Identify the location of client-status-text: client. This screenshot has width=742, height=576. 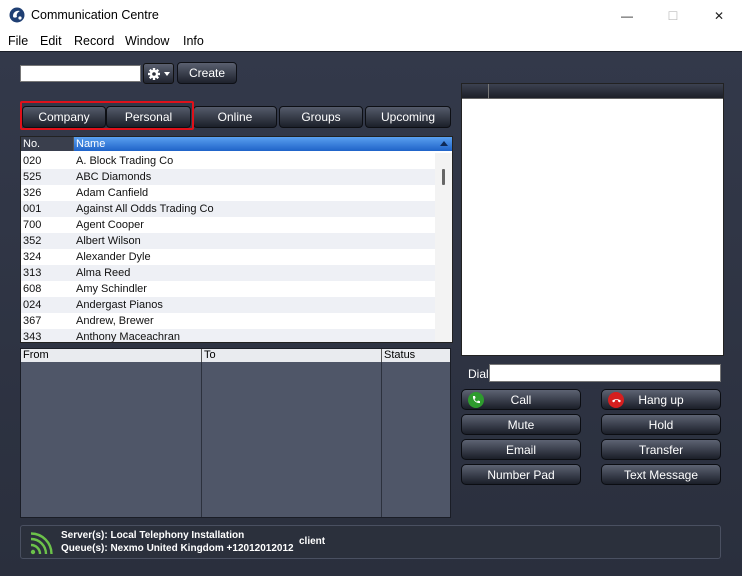
(312, 541).